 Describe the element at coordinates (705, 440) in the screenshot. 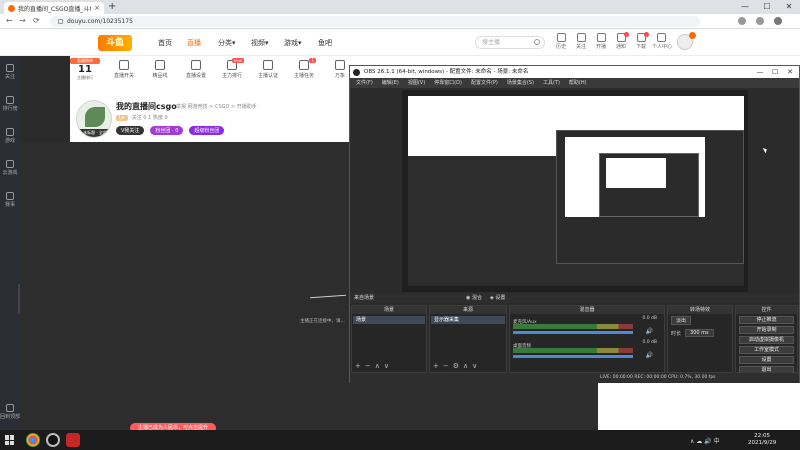

I see `system-tray: ∧ ☁ 🔊 中` at that location.